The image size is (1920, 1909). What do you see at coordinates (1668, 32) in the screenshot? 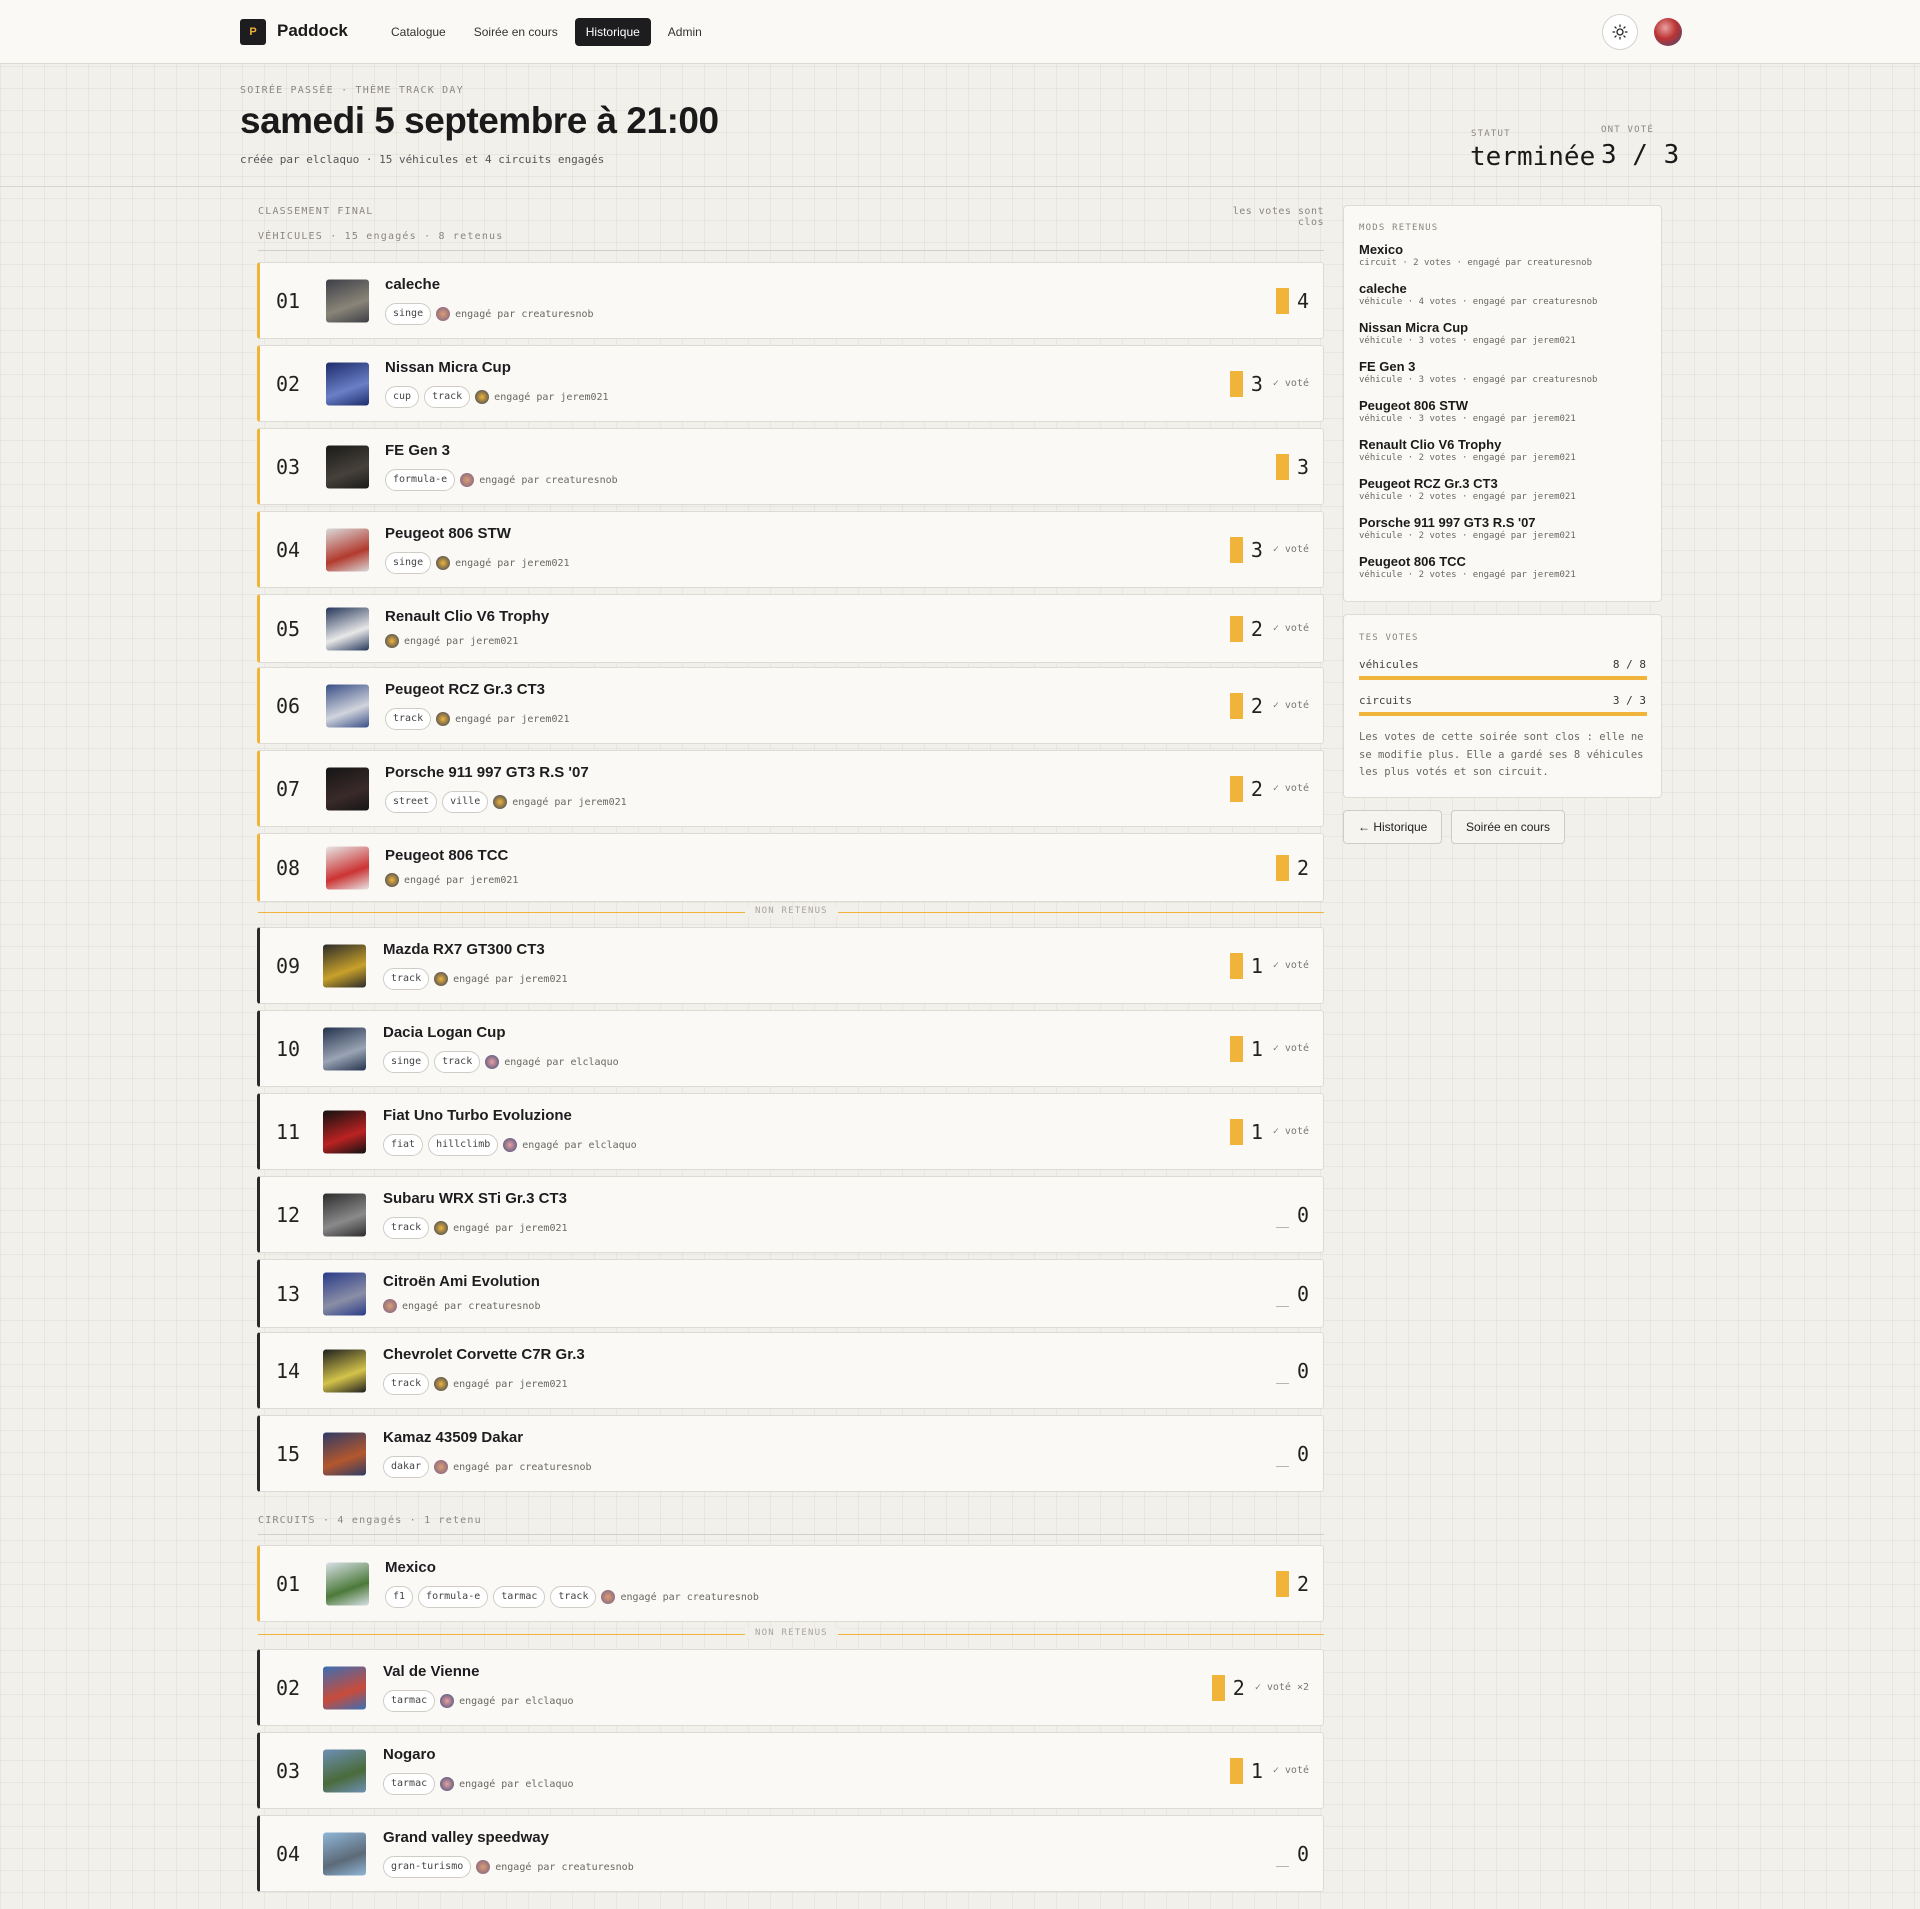
I see `user-avatar` at bounding box center [1668, 32].